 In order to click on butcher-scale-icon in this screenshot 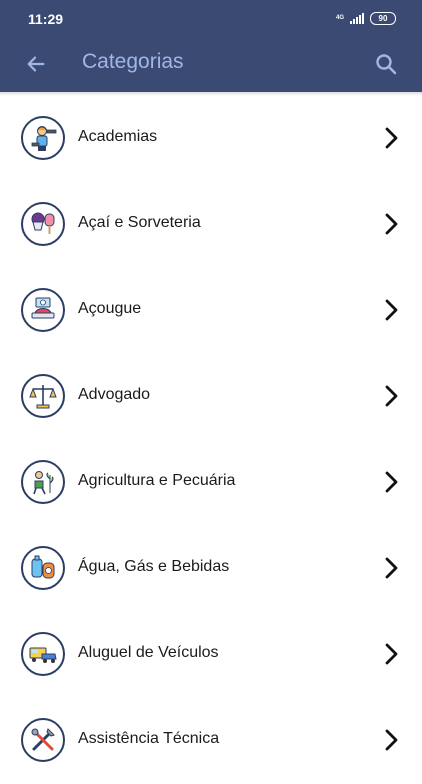, I will do `click(43, 310)`.